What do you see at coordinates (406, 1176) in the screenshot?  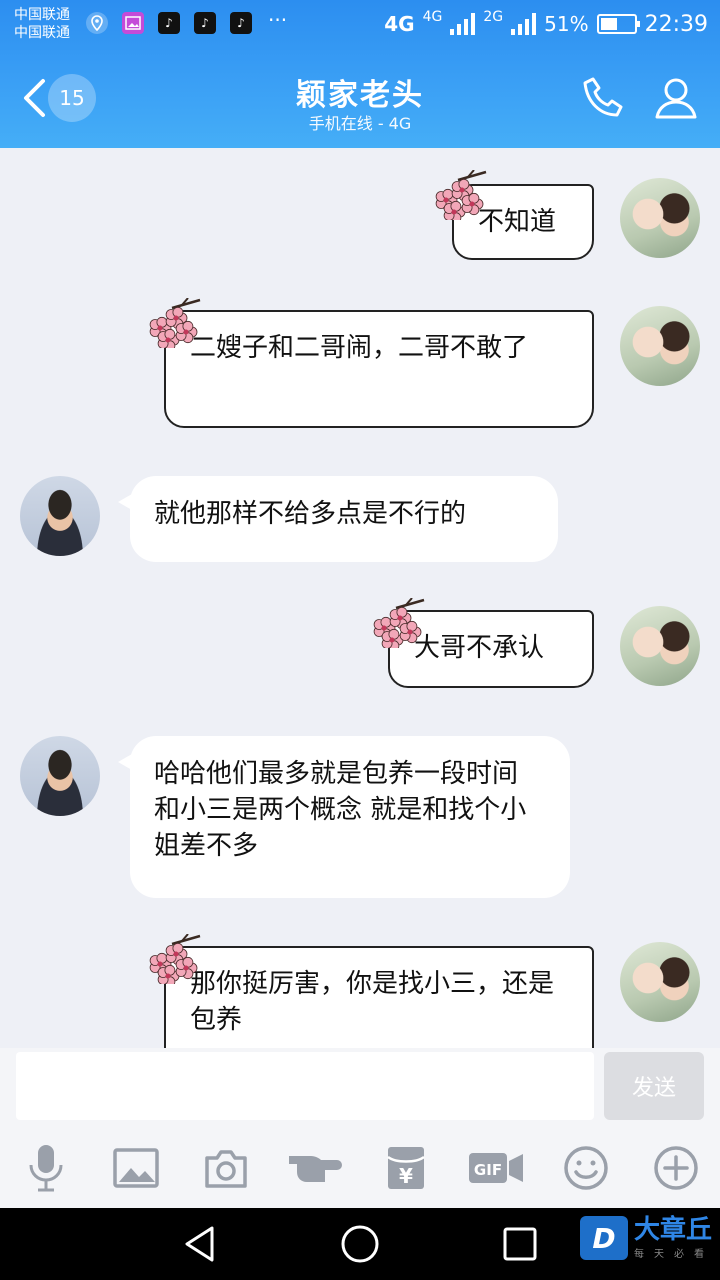 I see `yen-symbol: ¥` at bounding box center [406, 1176].